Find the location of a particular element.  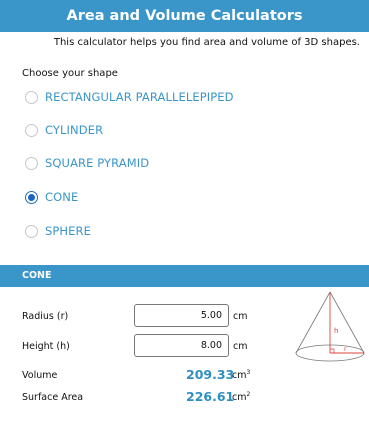

cone-diagram: h r is located at coordinates (330, 326).